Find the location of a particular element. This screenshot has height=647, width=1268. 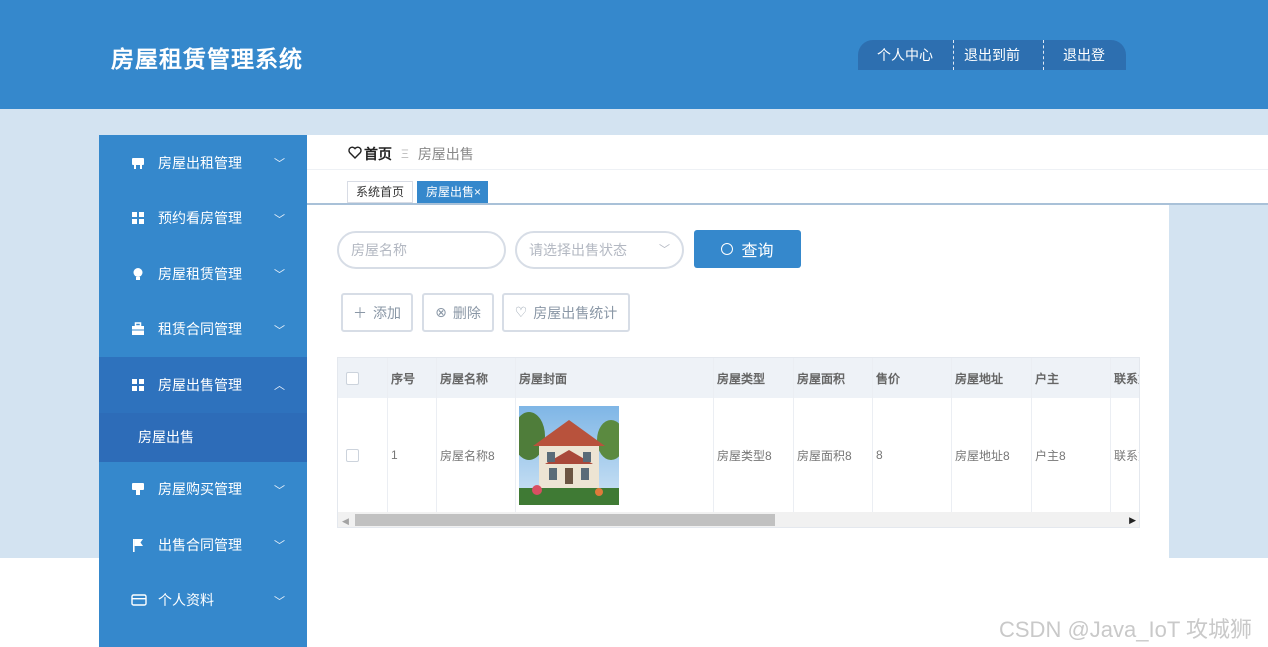

sidebar-item-lease-contract: 租赁合同管理 ﹀ is located at coordinates (203, 330).